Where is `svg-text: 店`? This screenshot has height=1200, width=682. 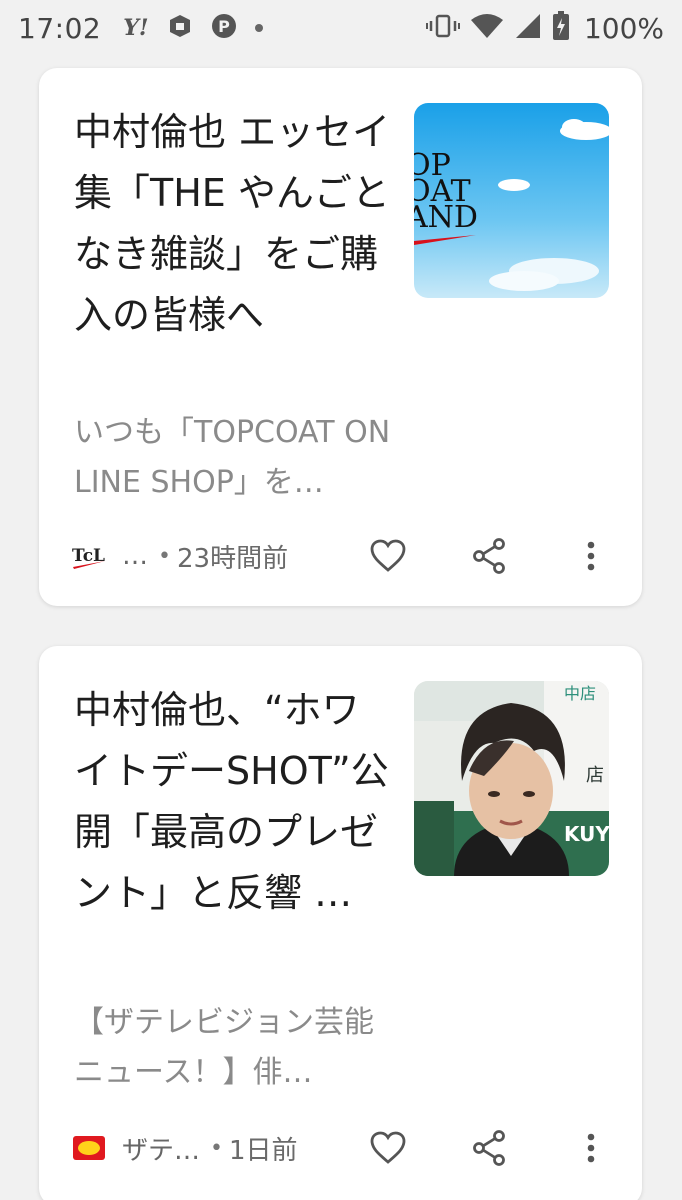
svg-text: 店 is located at coordinates (595, 775).